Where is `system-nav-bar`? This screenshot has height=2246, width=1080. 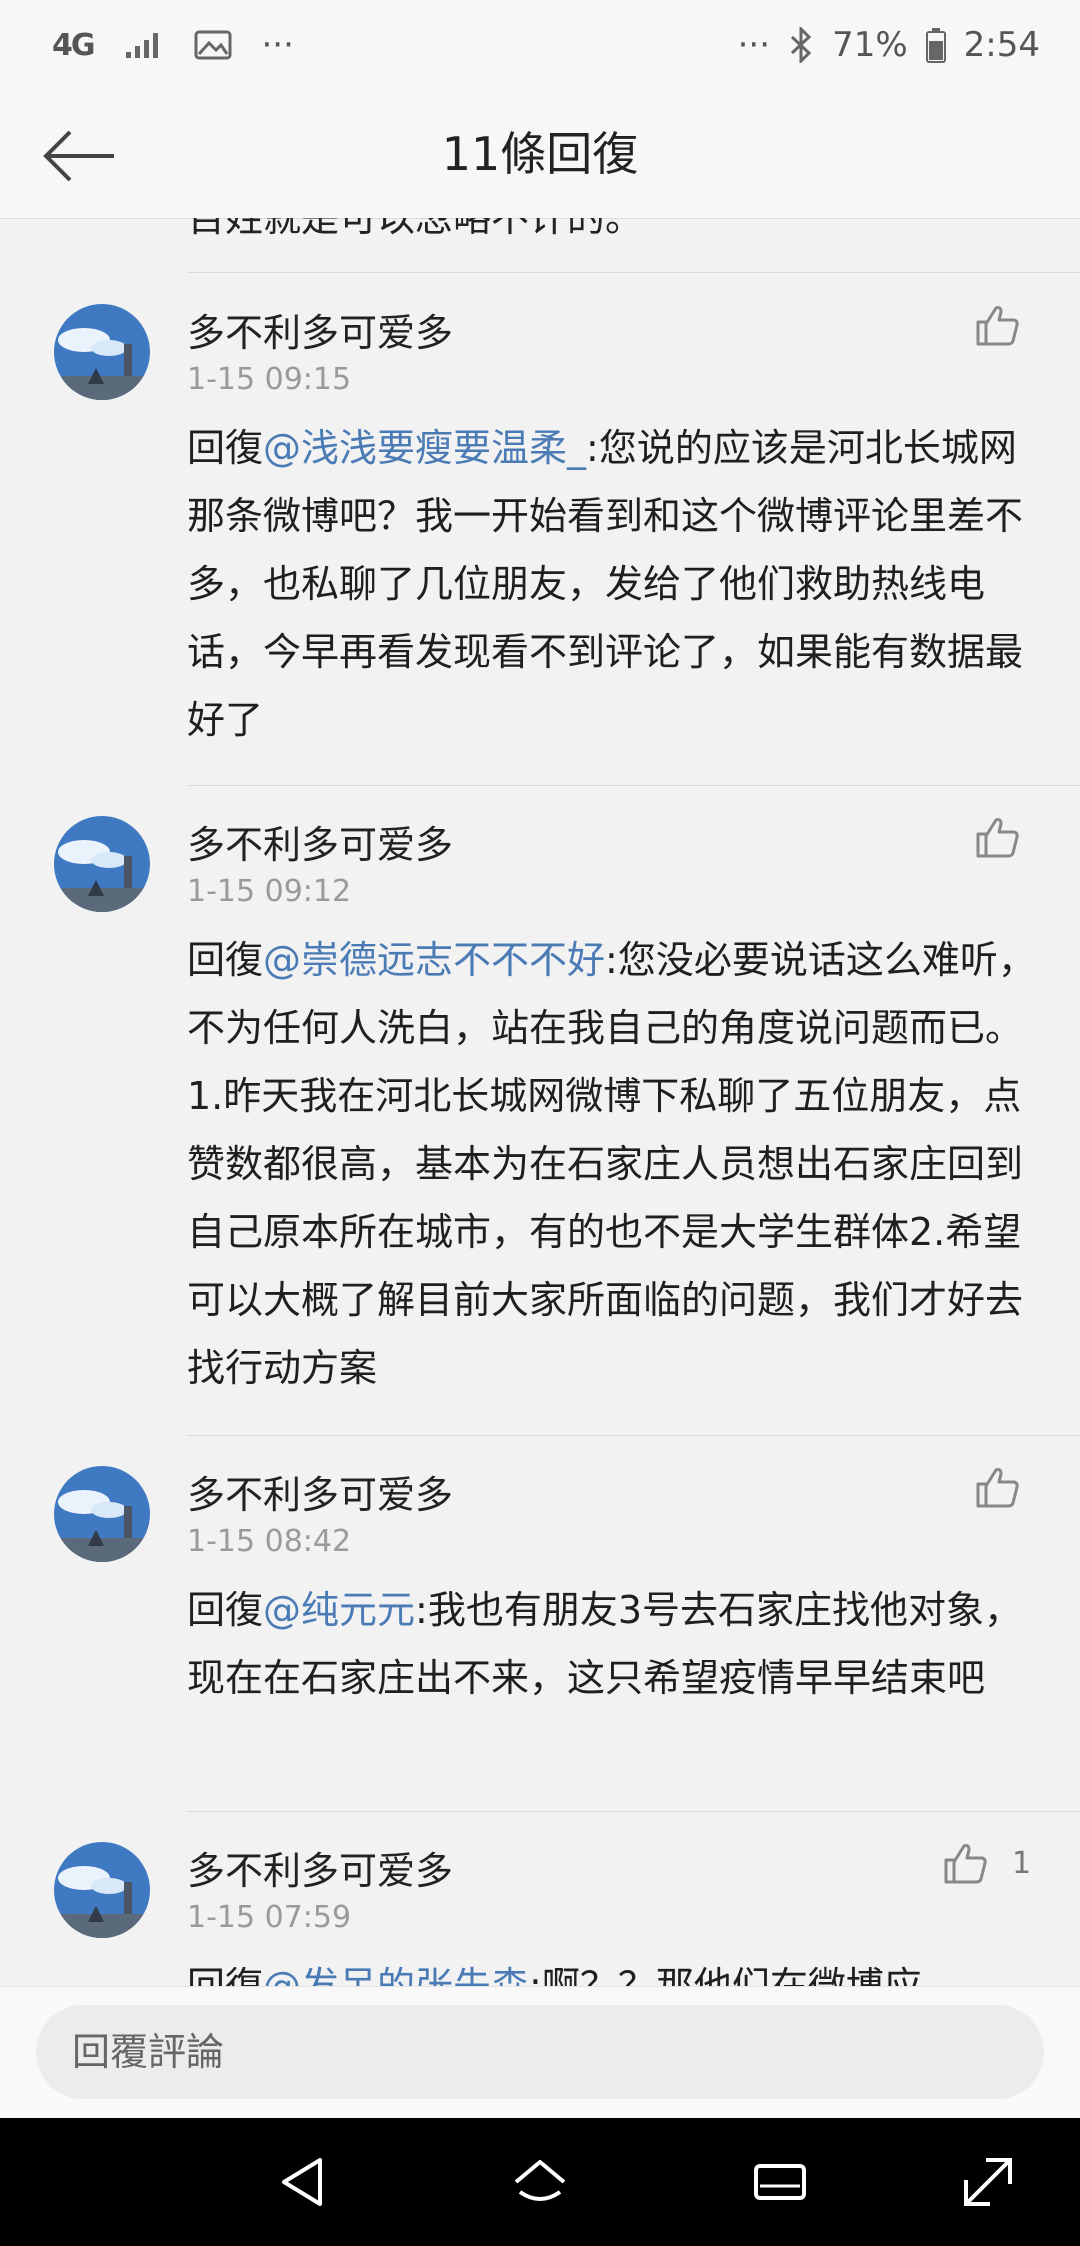
system-nav-bar is located at coordinates (540, 2182).